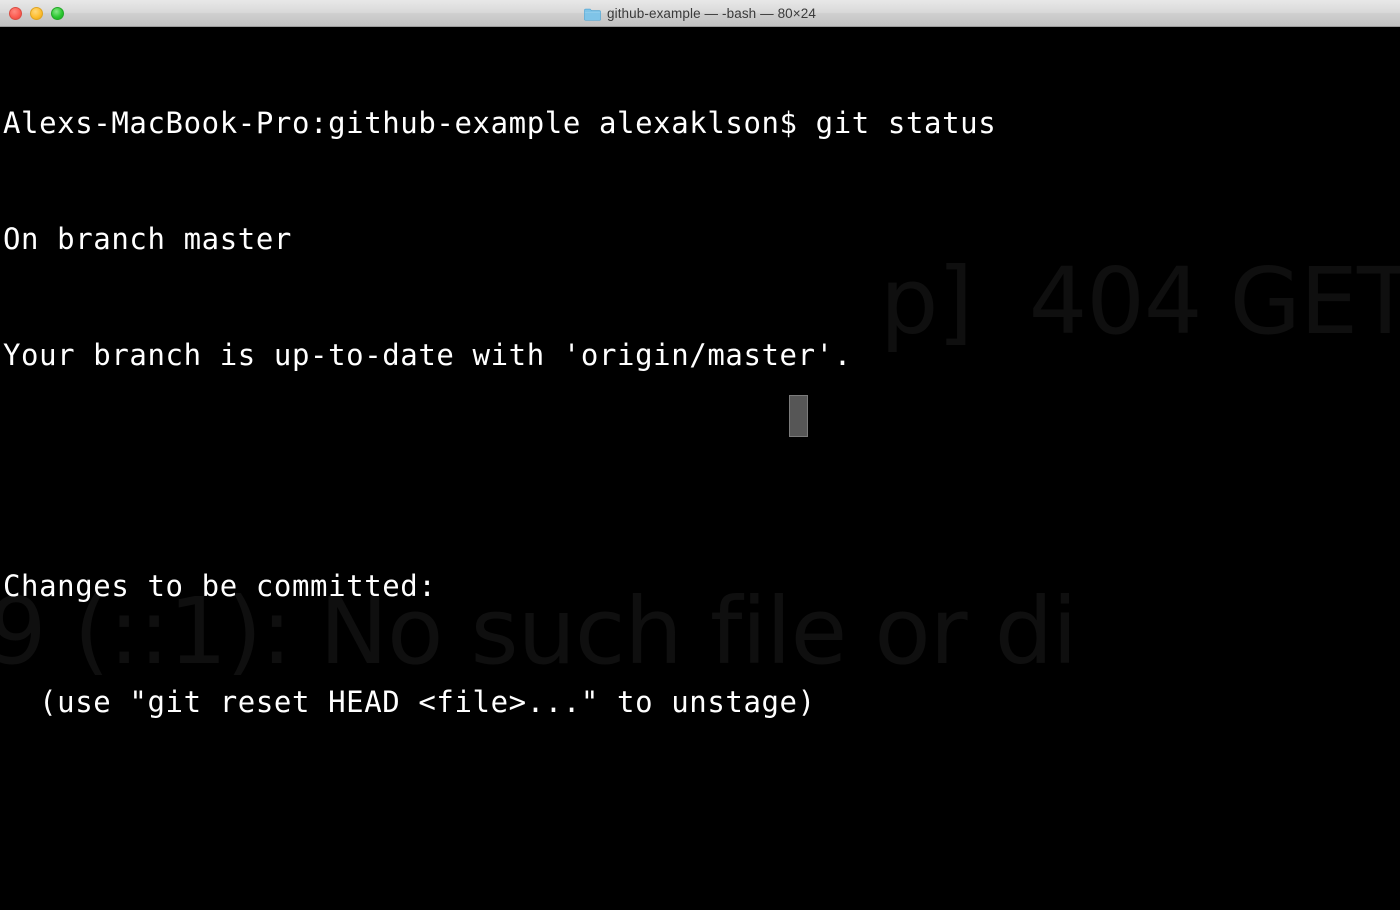 The height and width of the screenshot is (910, 1400). What do you see at coordinates (592, 14) in the screenshot?
I see `folder-icon` at bounding box center [592, 14].